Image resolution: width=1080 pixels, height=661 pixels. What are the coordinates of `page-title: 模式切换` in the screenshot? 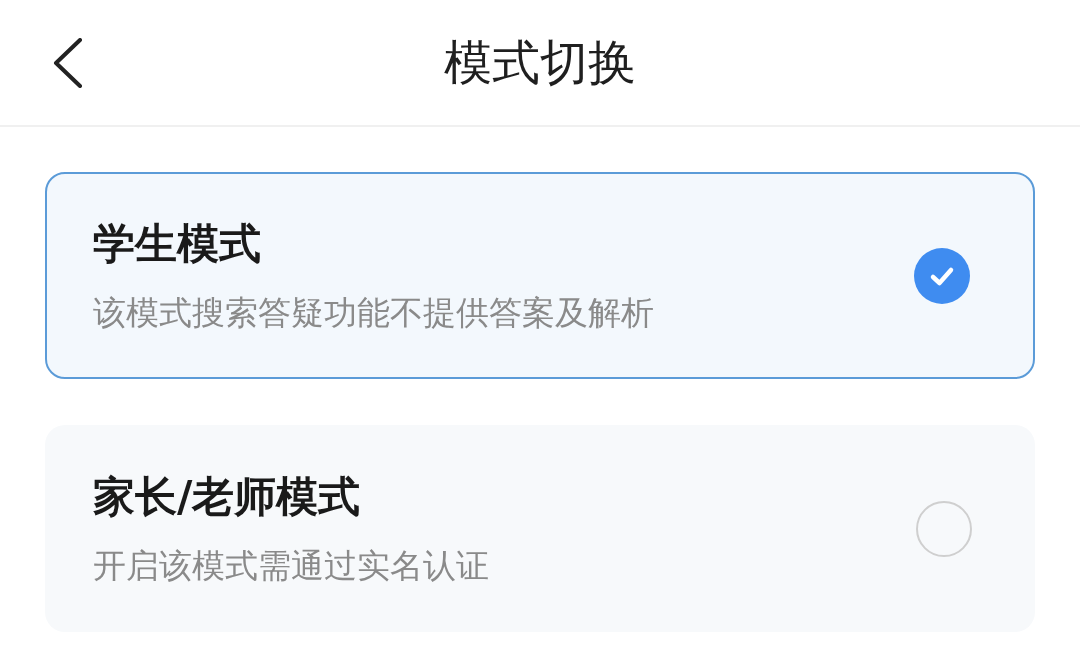 It's located at (540, 62).